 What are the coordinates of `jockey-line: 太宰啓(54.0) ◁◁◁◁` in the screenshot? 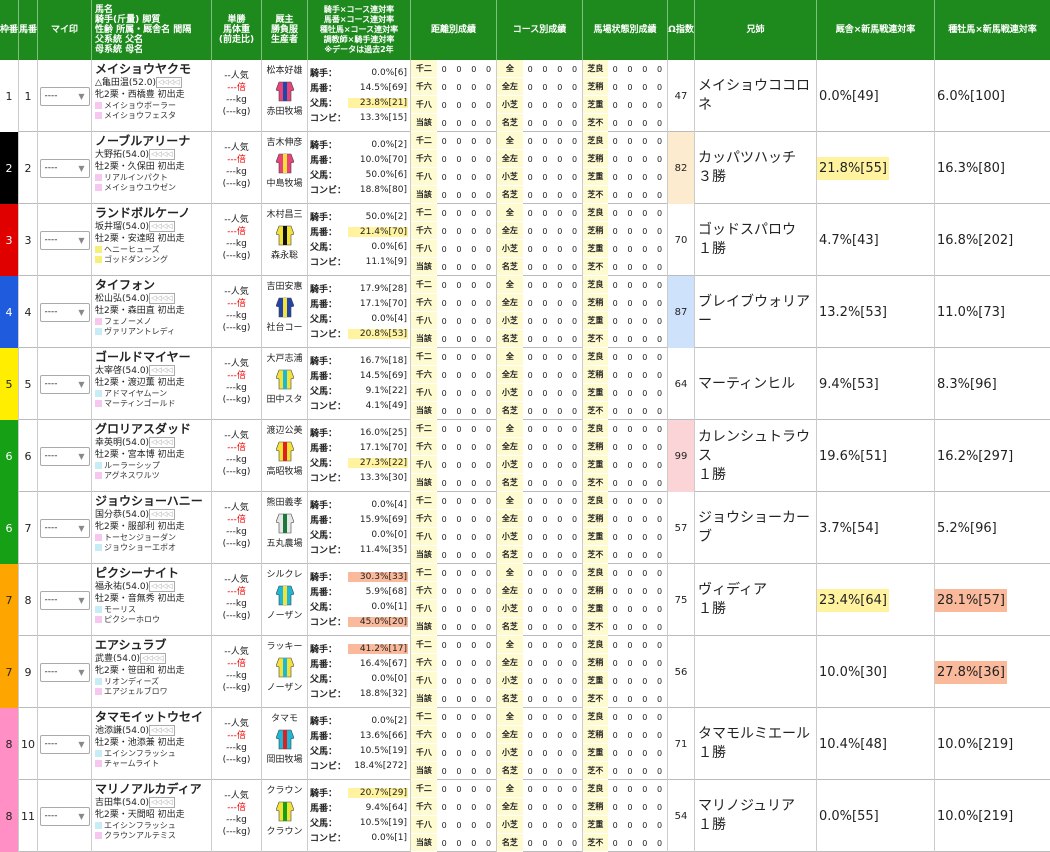 It's located at (151, 371).